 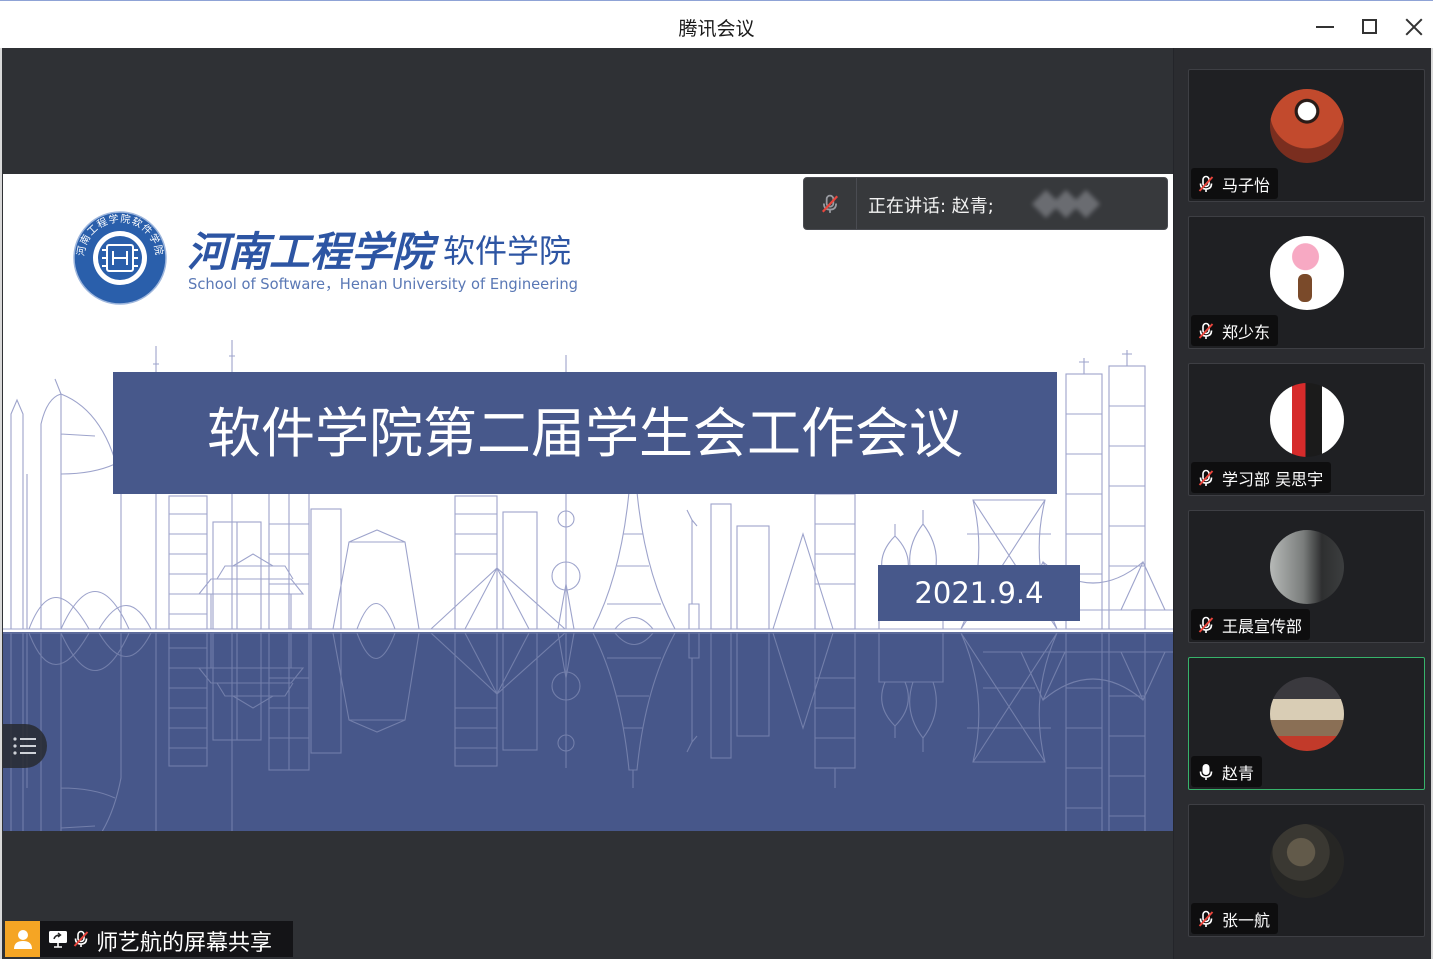 I want to click on school-logo-seal: 河南工程学院软件学院, so click(x=120, y=258).